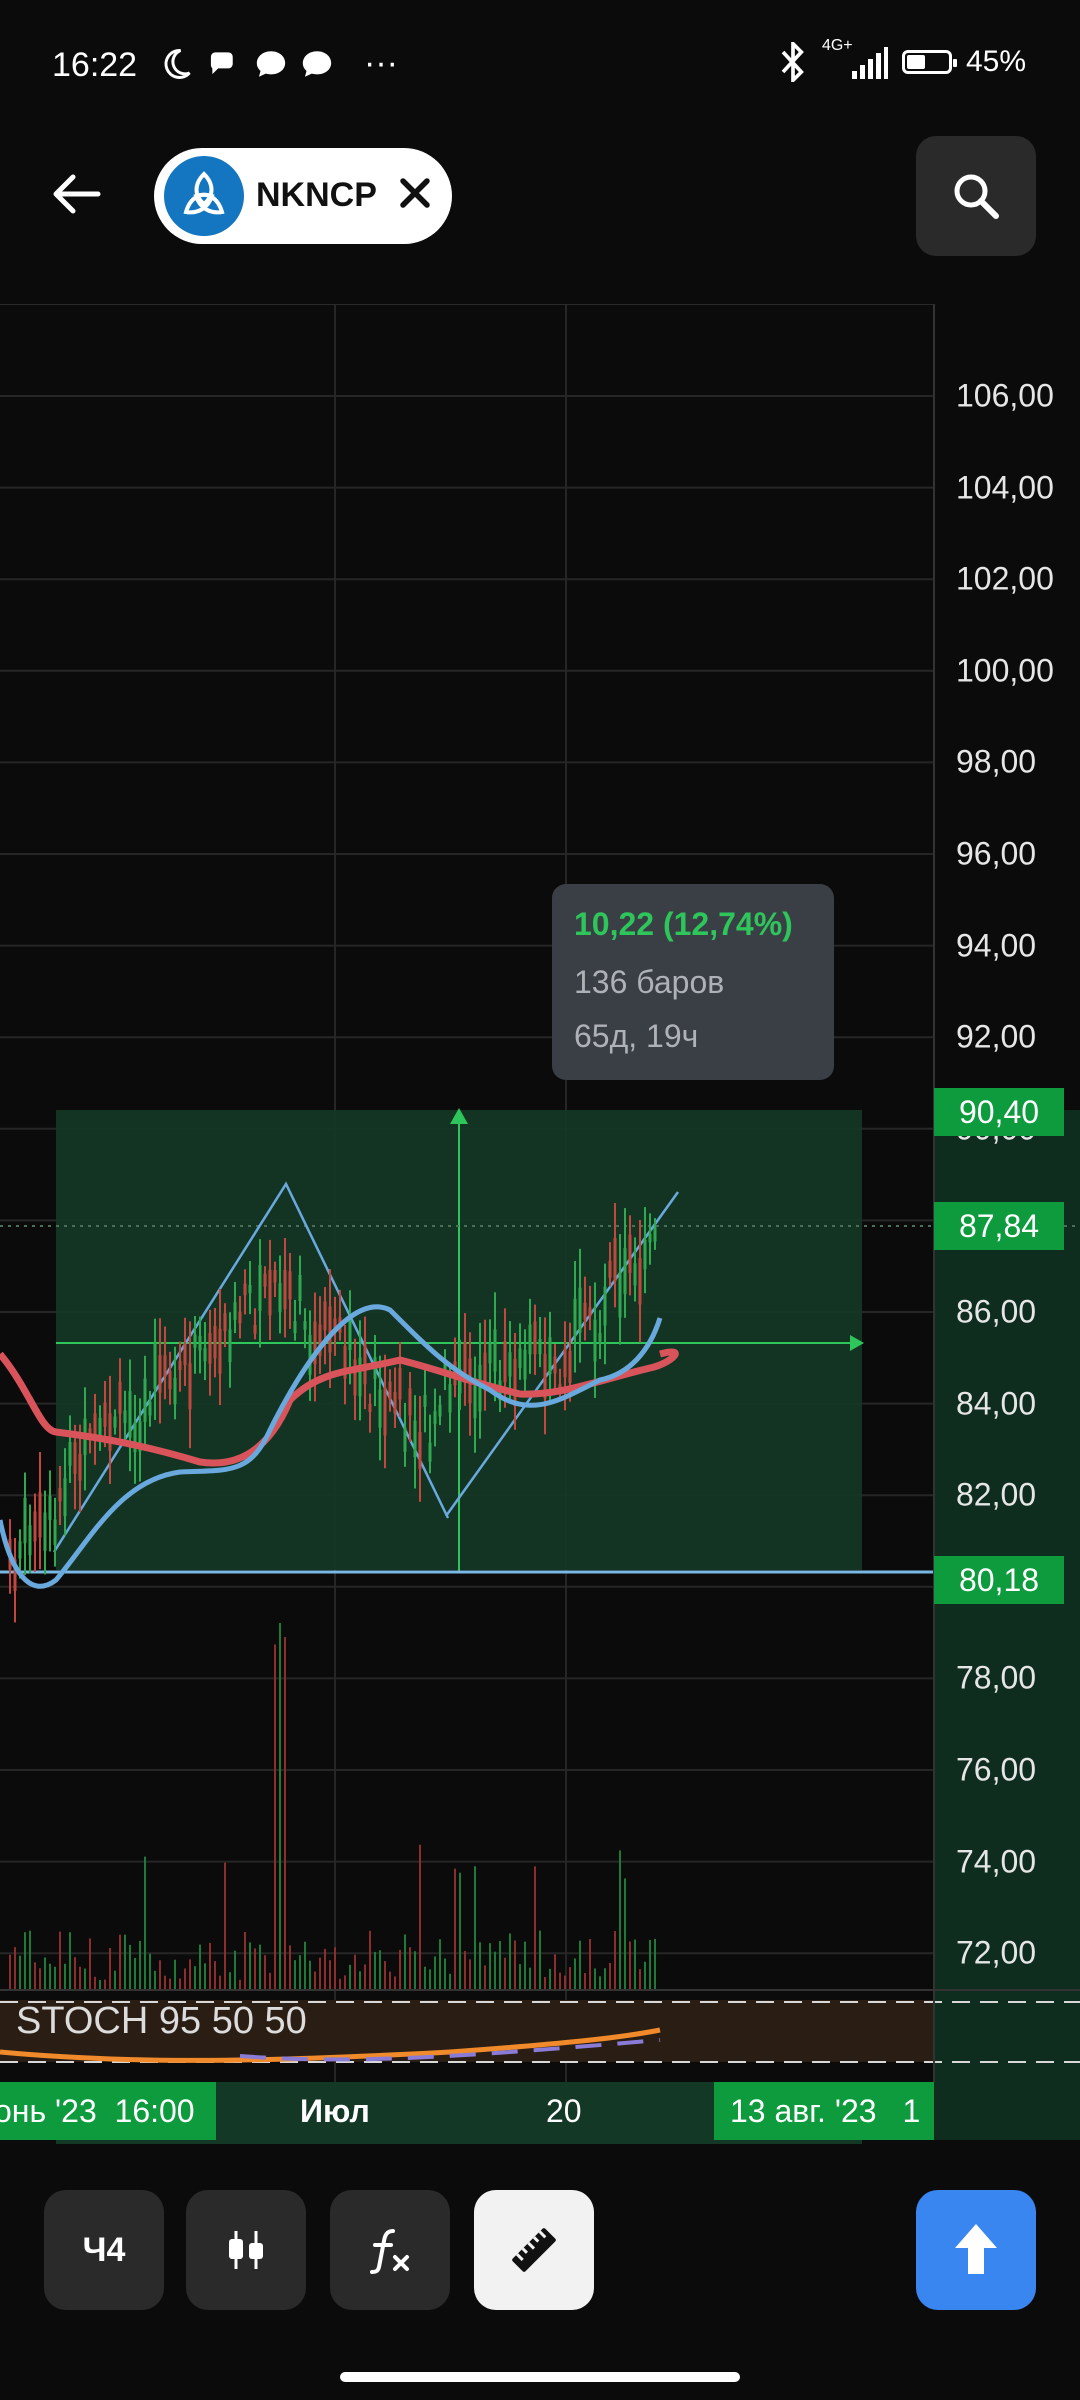 The height and width of the screenshot is (2400, 1080). Describe the element at coordinates (792, 62) in the screenshot. I see `bluetooth-icon` at that location.